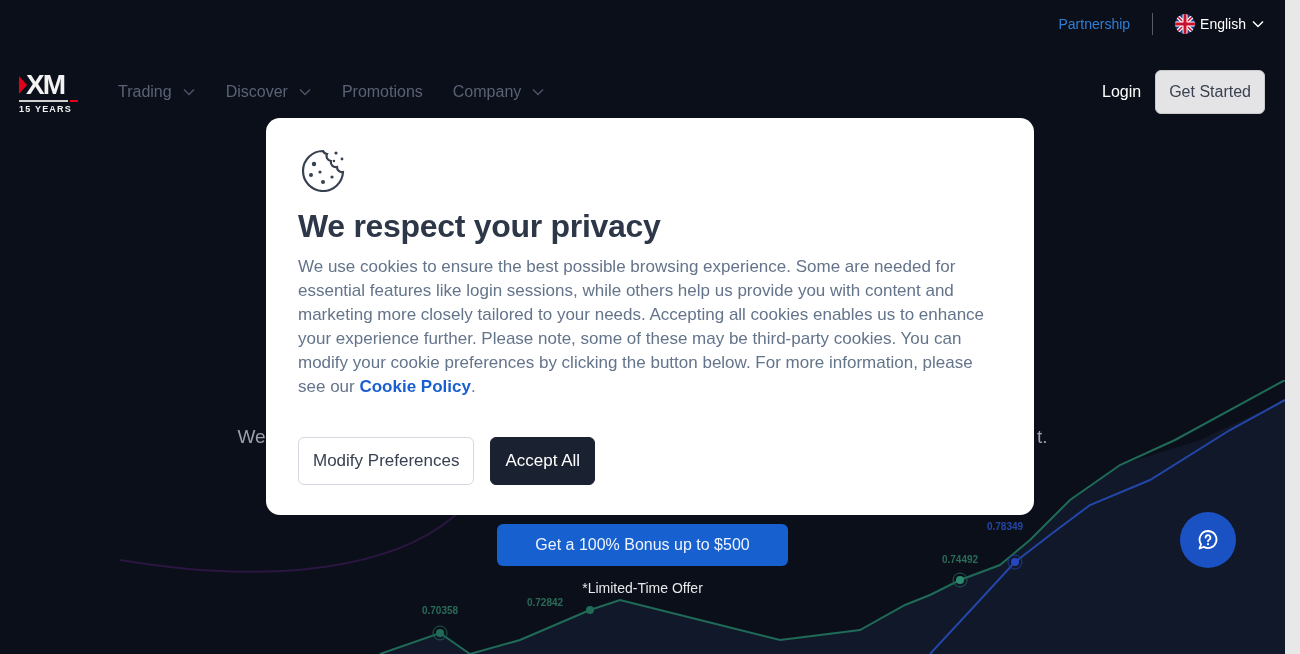 This screenshot has height=654, width=1300. What do you see at coordinates (23, 84) in the screenshot?
I see `logo-triangle-icon` at bounding box center [23, 84].